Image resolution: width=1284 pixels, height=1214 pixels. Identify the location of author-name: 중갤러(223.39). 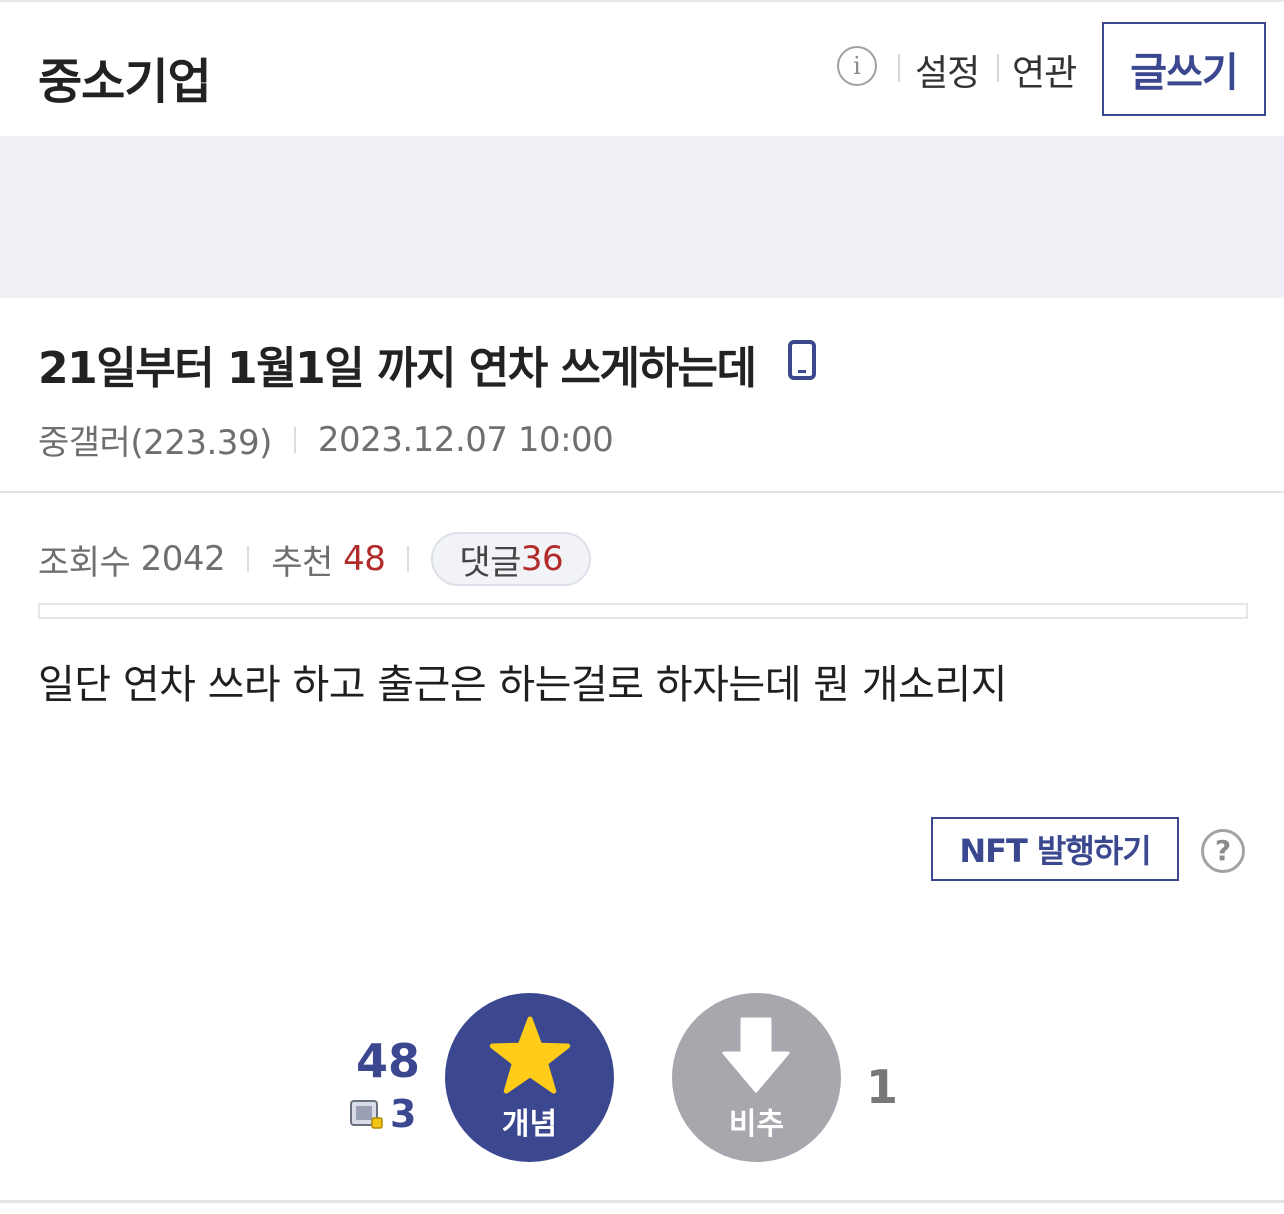
(155, 439).